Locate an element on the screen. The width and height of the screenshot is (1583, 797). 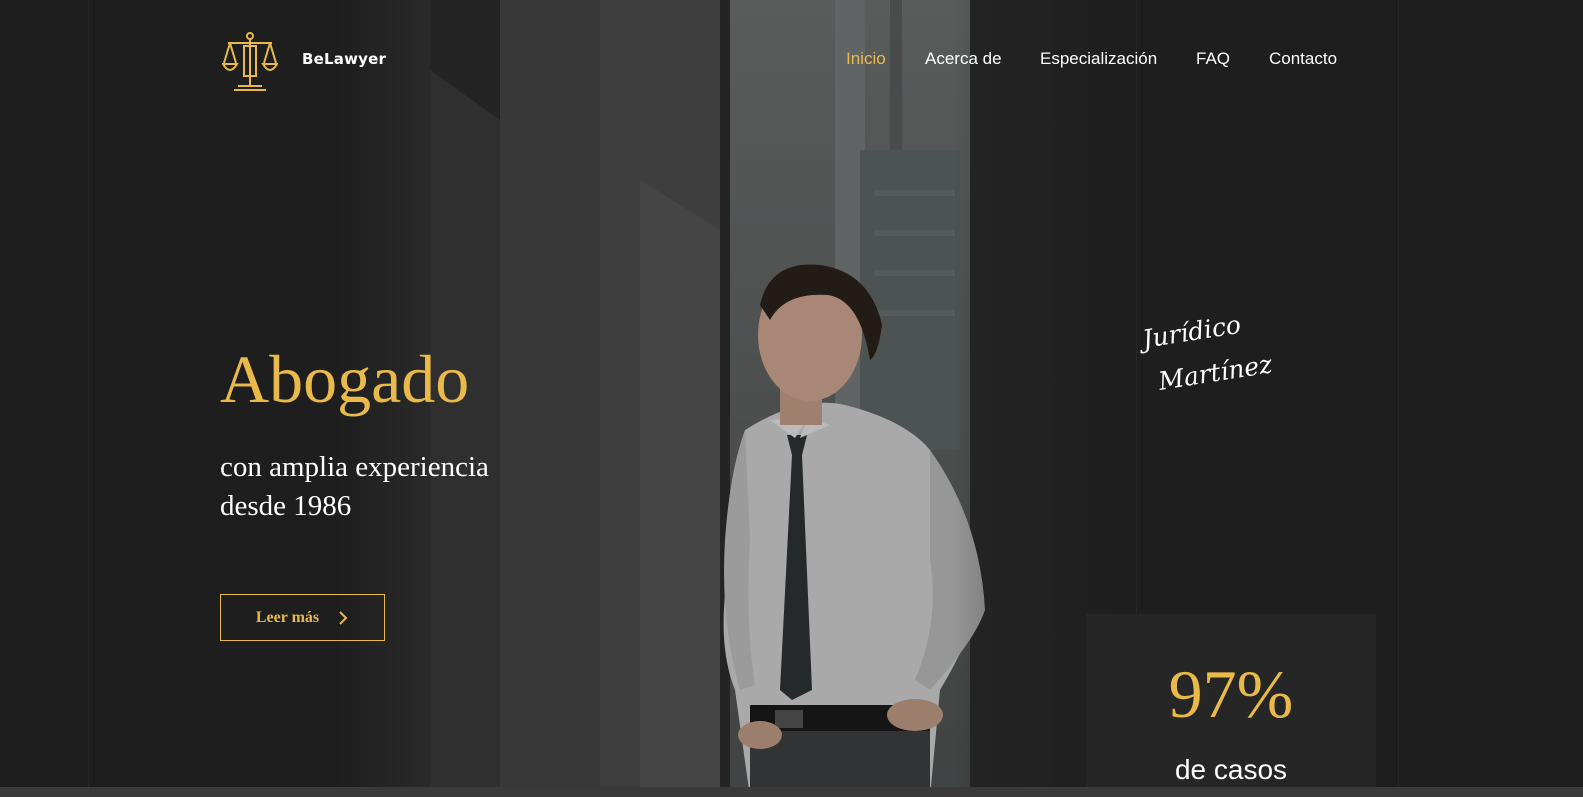
scales-of-justice-icon is located at coordinates (250, 61).